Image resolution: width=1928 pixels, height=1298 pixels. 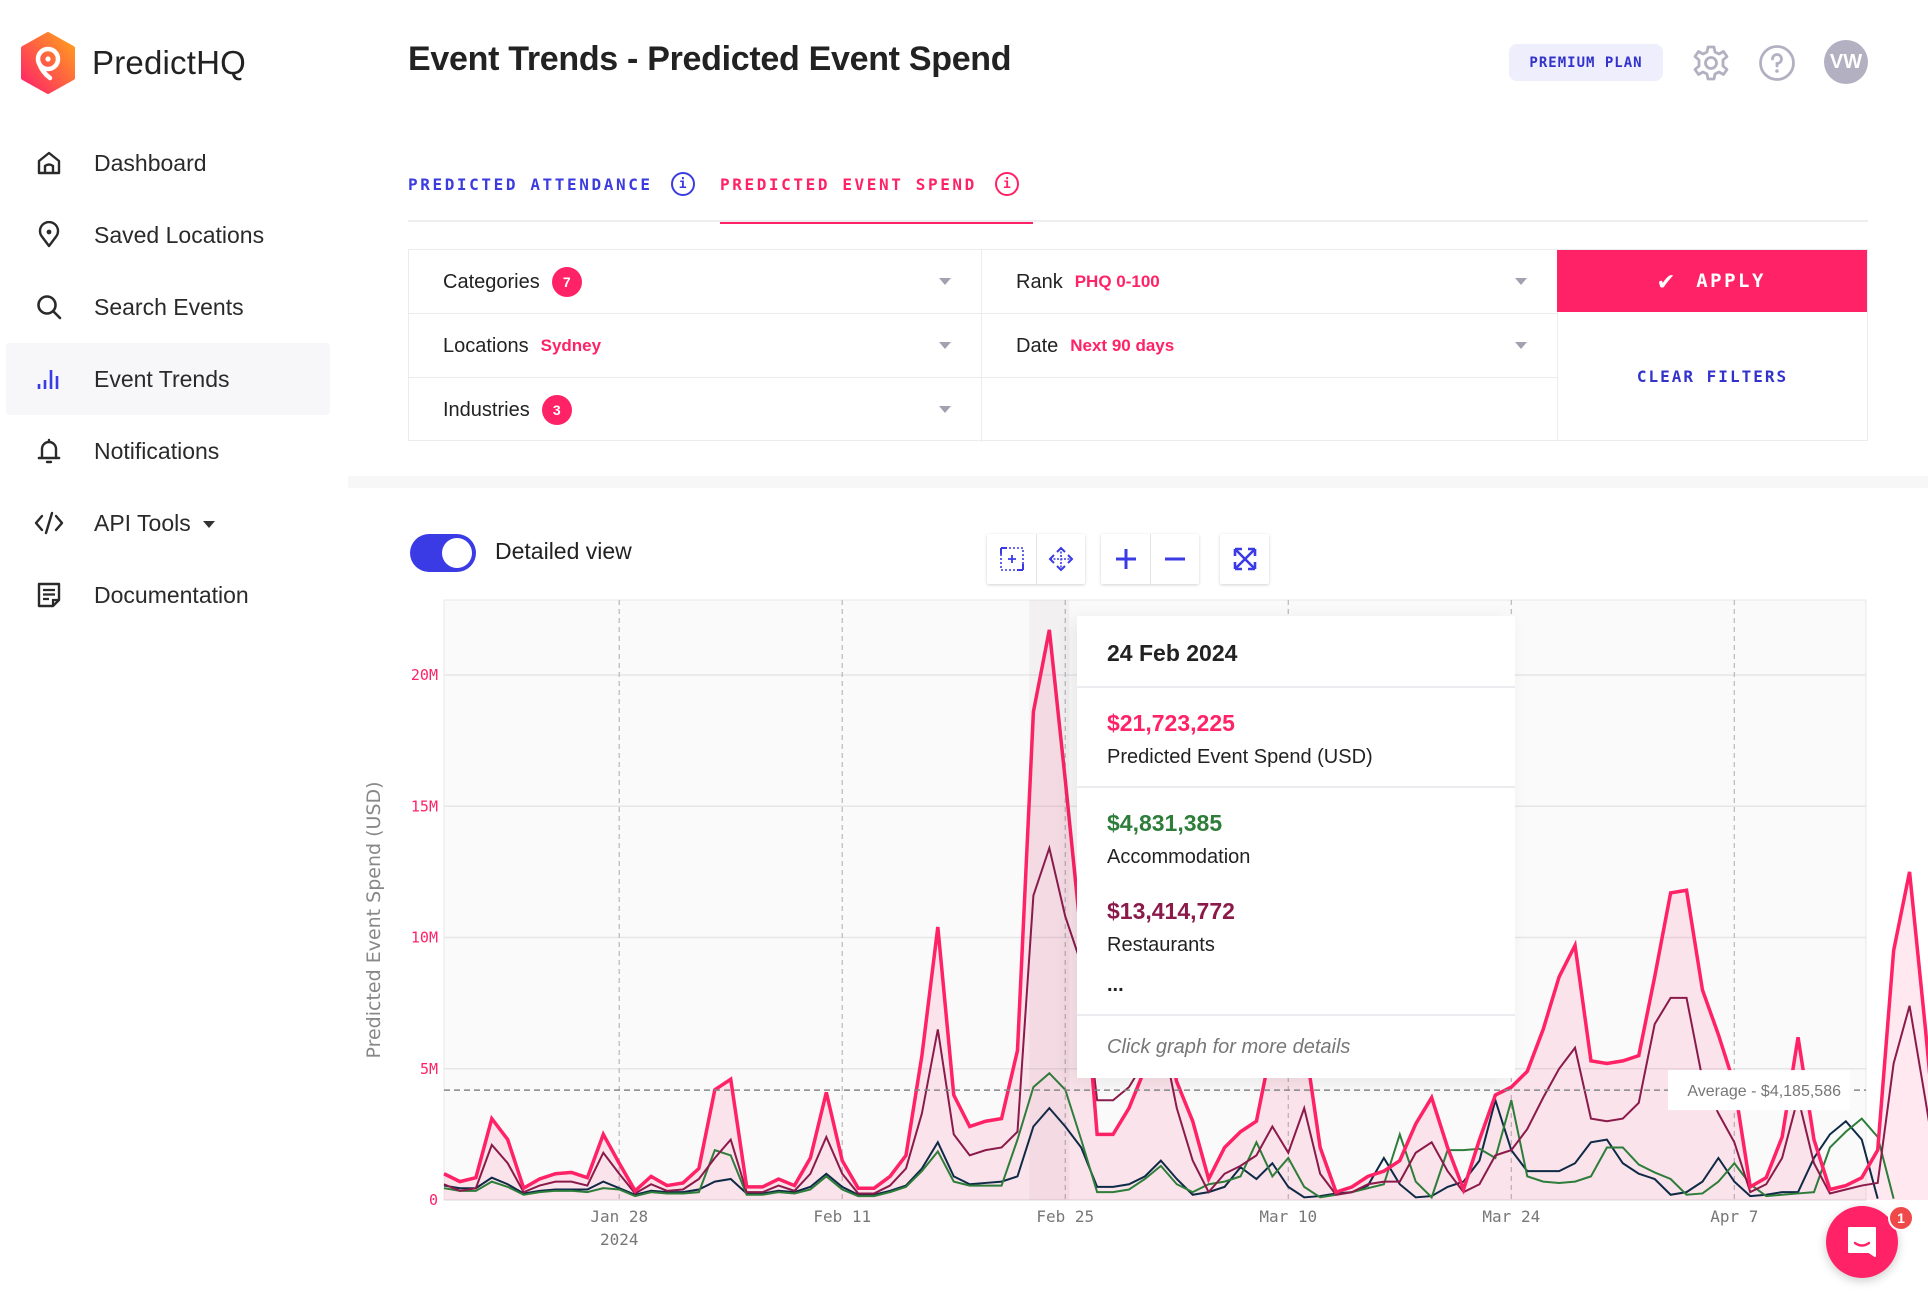 I want to click on sidebar-item-api-tools: API Tools, so click(x=168, y=523).